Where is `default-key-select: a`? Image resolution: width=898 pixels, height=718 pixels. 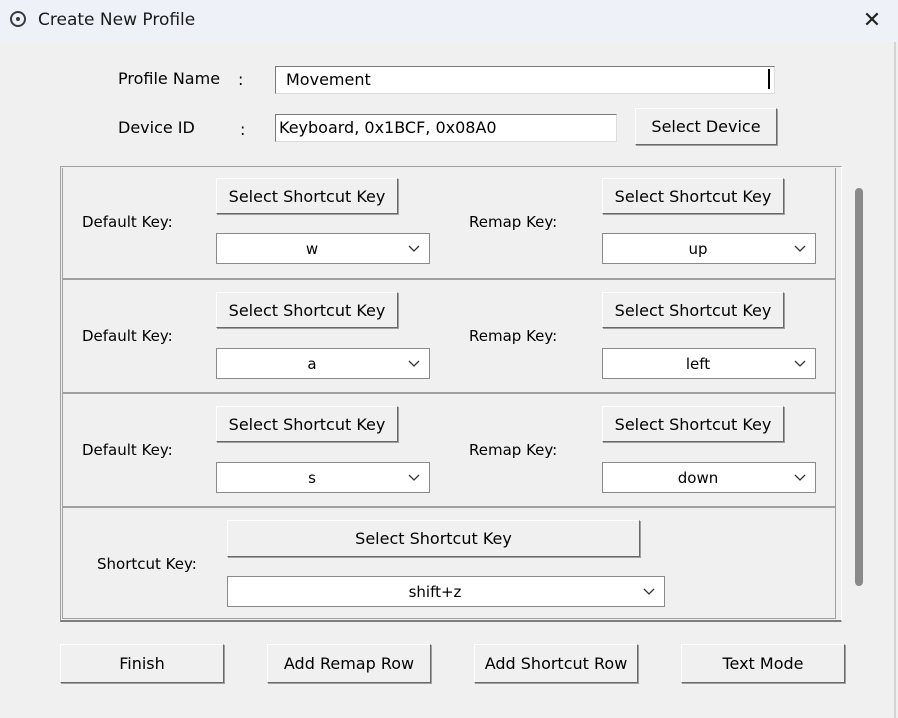 default-key-select: a is located at coordinates (323, 363).